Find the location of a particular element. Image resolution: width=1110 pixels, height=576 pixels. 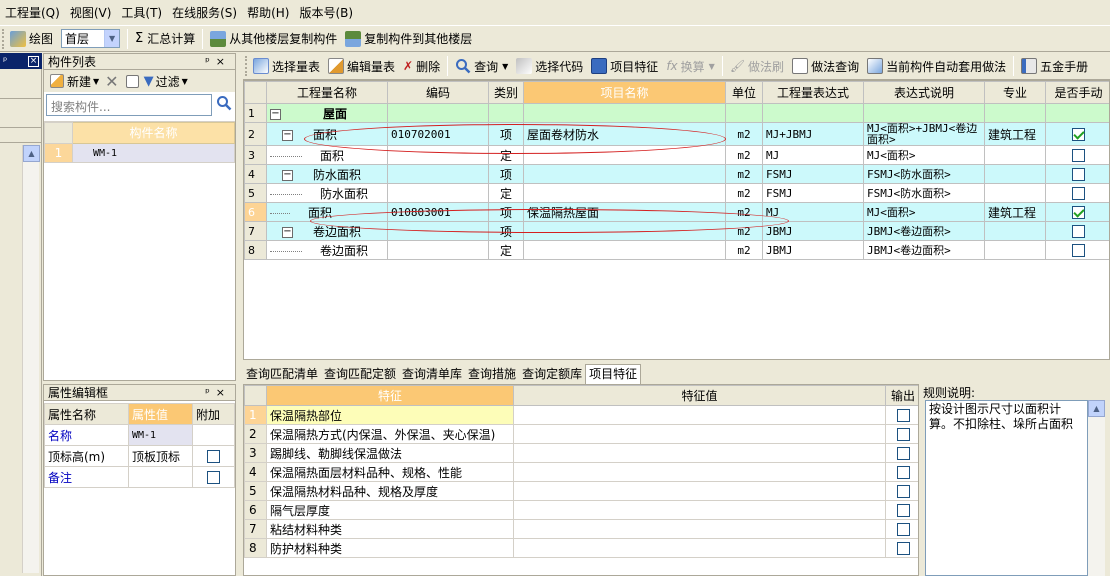

draw-button: 绘图 is located at coordinates (31, 39).